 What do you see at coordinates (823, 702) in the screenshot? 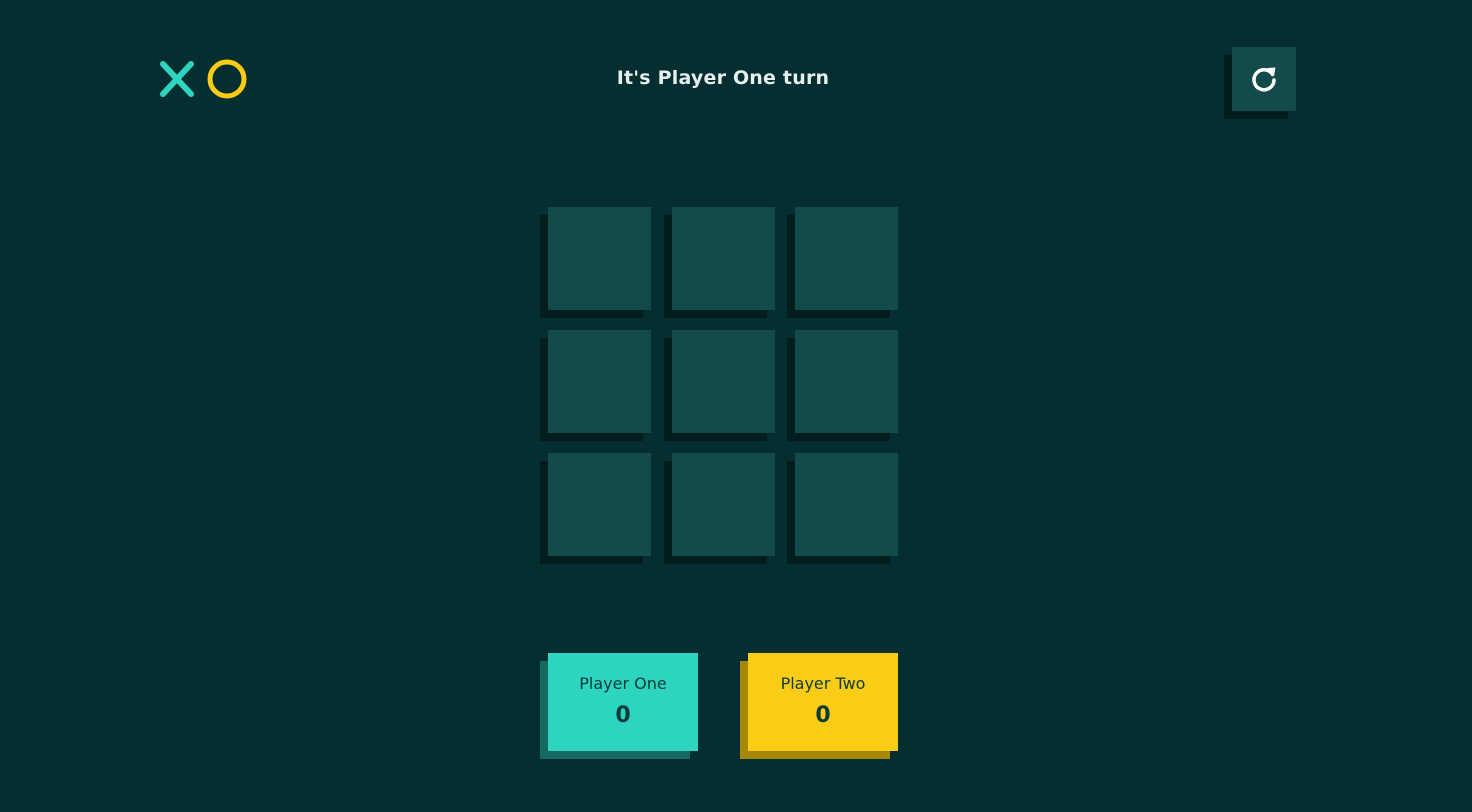
I see `player-two-score-card: Player Two 0` at bounding box center [823, 702].